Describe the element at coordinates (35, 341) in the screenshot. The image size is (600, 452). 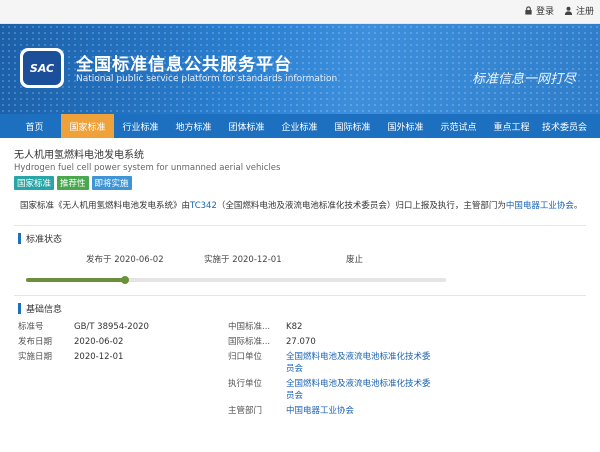
I see `info-key: 发布日期` at that location.